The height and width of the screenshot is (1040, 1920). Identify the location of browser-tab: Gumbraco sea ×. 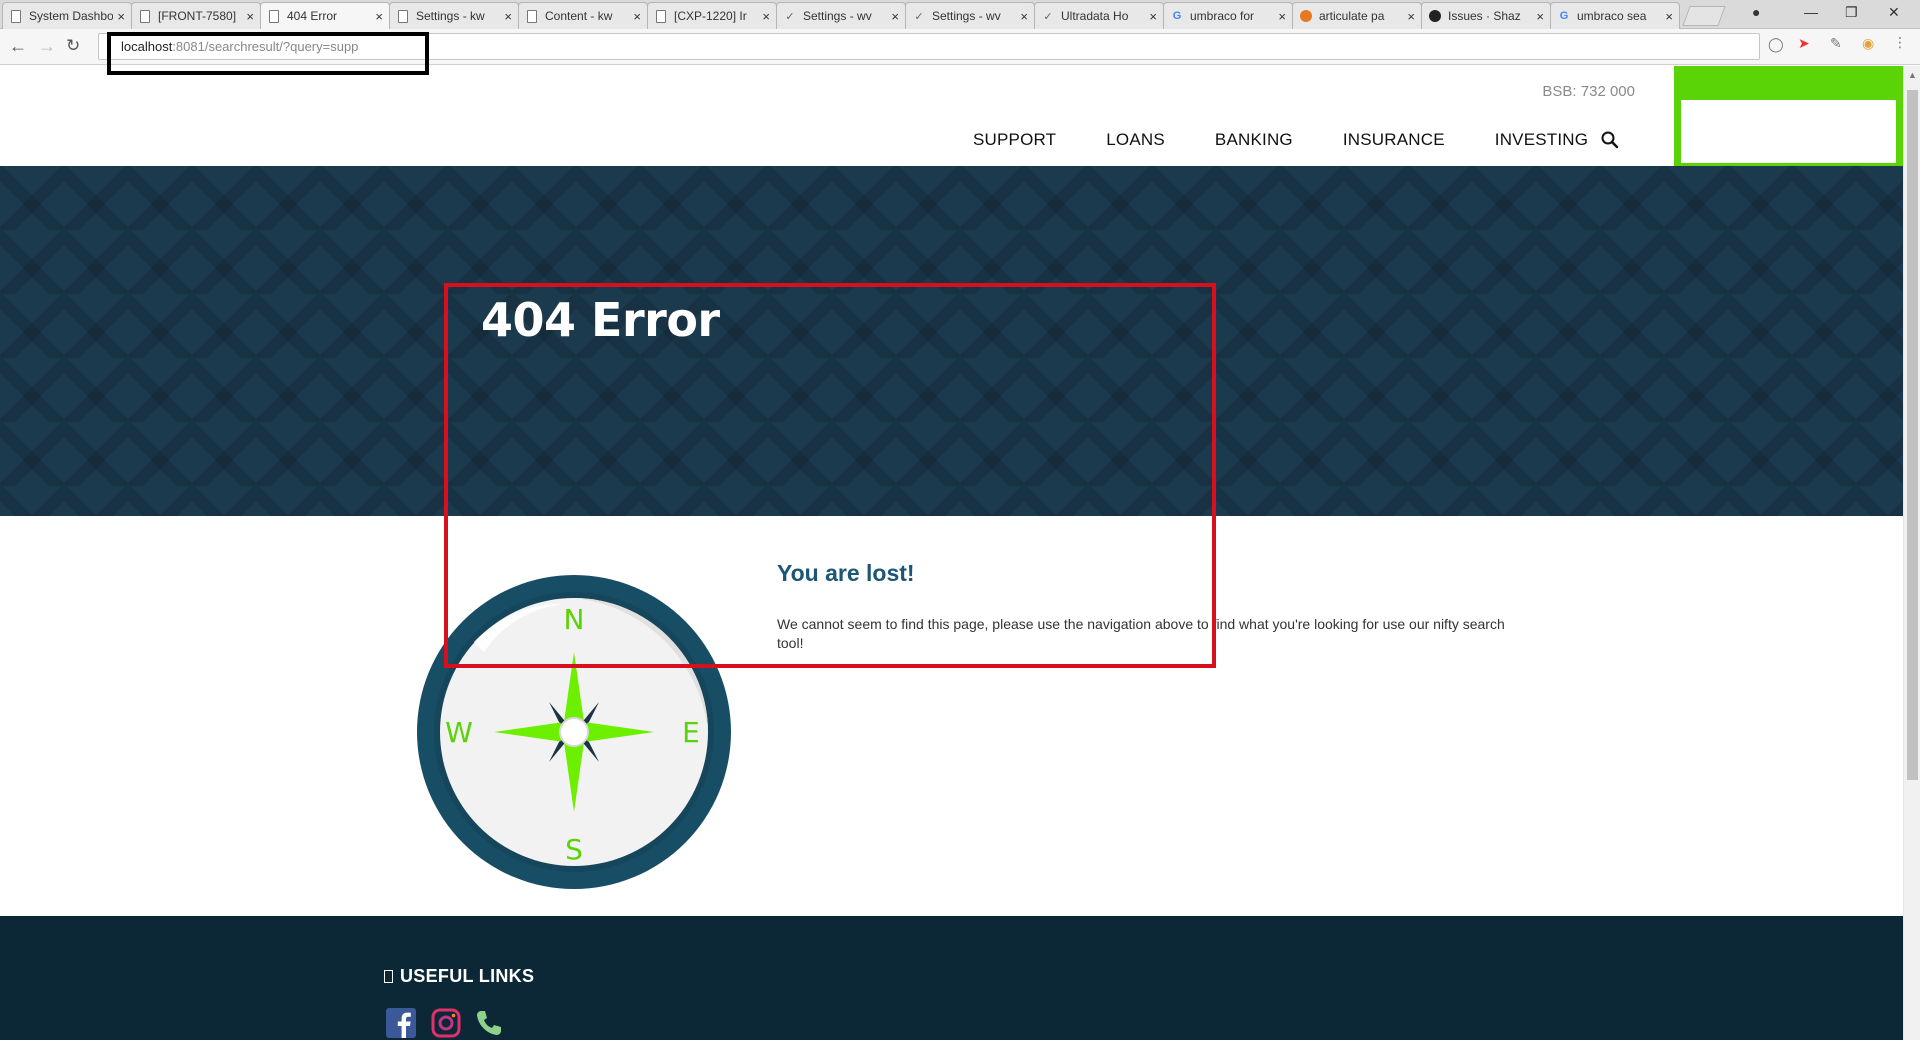
(1615, 15).